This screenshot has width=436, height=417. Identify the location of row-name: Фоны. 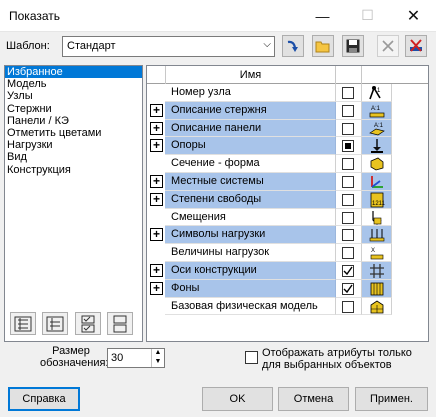
(250, 288).